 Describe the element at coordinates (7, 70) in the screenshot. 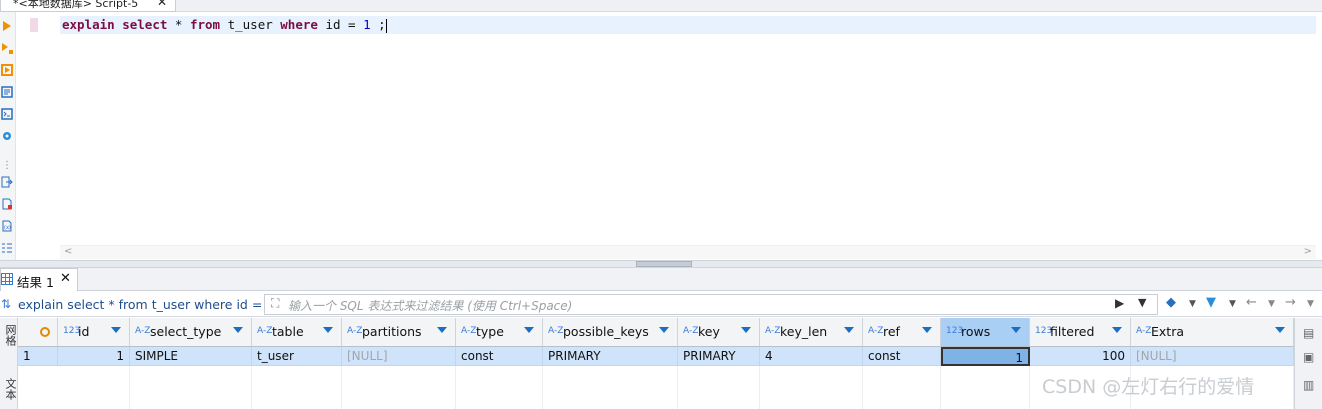

I see `execute-new-tab-icon` at that location.